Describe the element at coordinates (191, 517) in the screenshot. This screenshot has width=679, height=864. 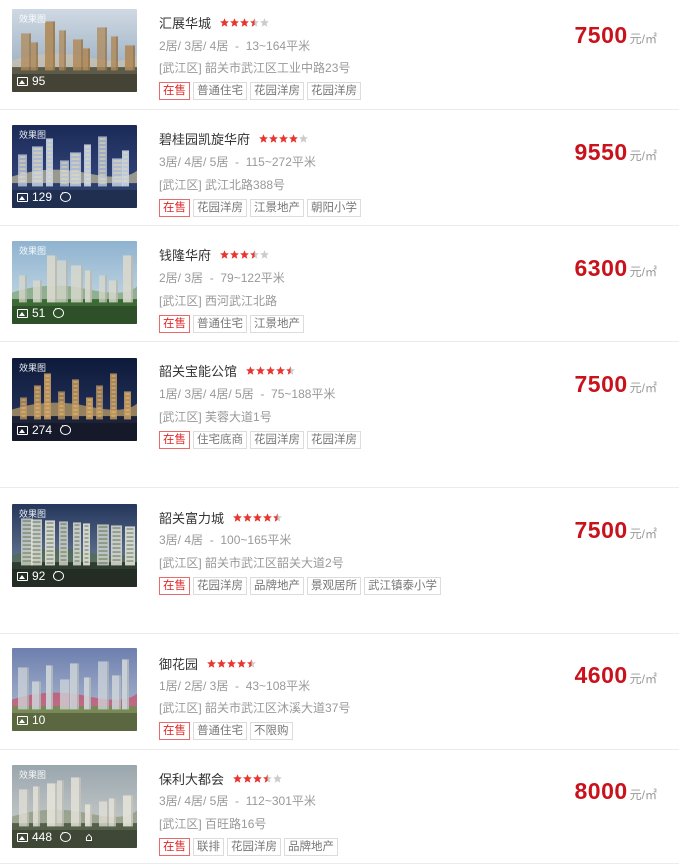
I see `property-name: 韶关富力城` at that location.